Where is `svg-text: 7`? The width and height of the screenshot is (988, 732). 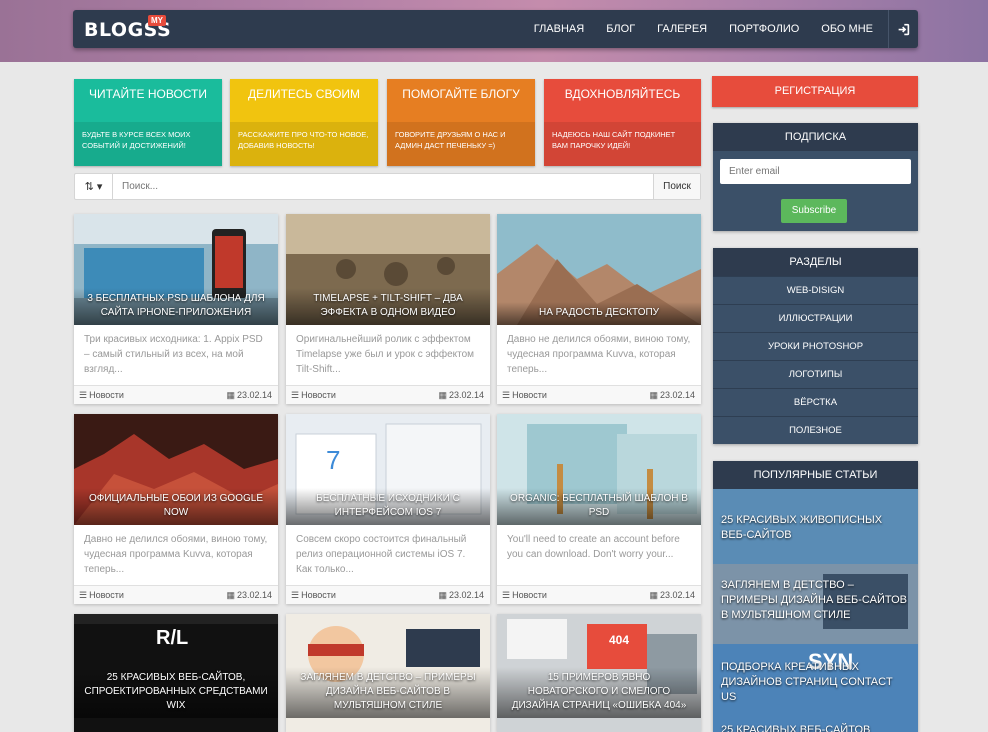 svg-text: 7 is located at coordinates (333, 460).